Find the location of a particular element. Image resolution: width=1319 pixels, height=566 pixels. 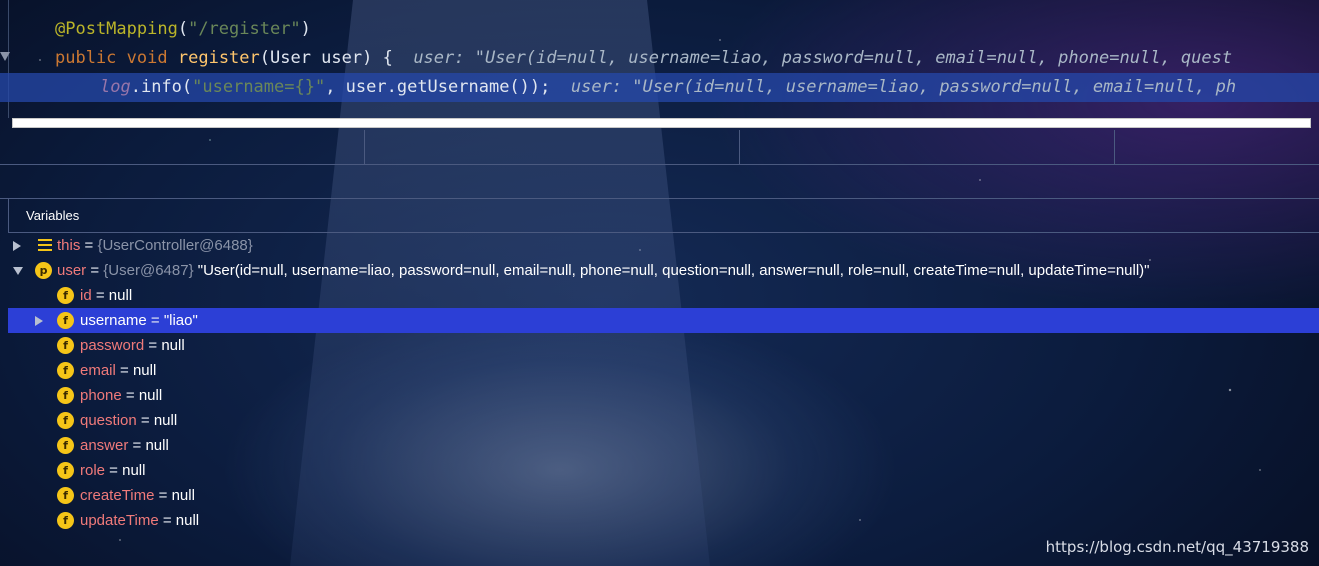

keyword: void is located at coordinates (147, 58).